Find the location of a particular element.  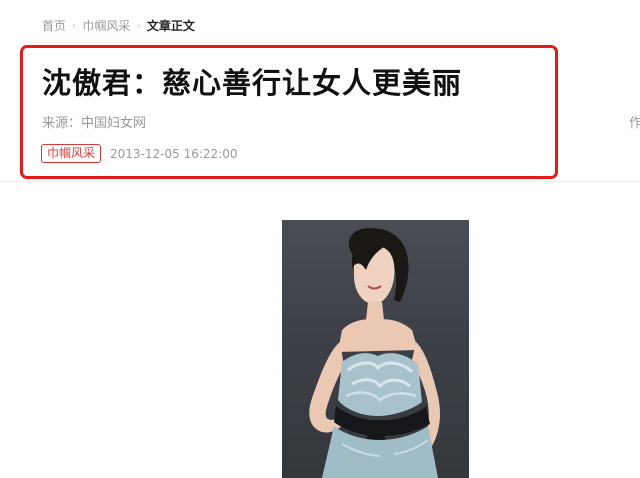

category-tag: 巾帼风采 is located at coordinates (71, 153).